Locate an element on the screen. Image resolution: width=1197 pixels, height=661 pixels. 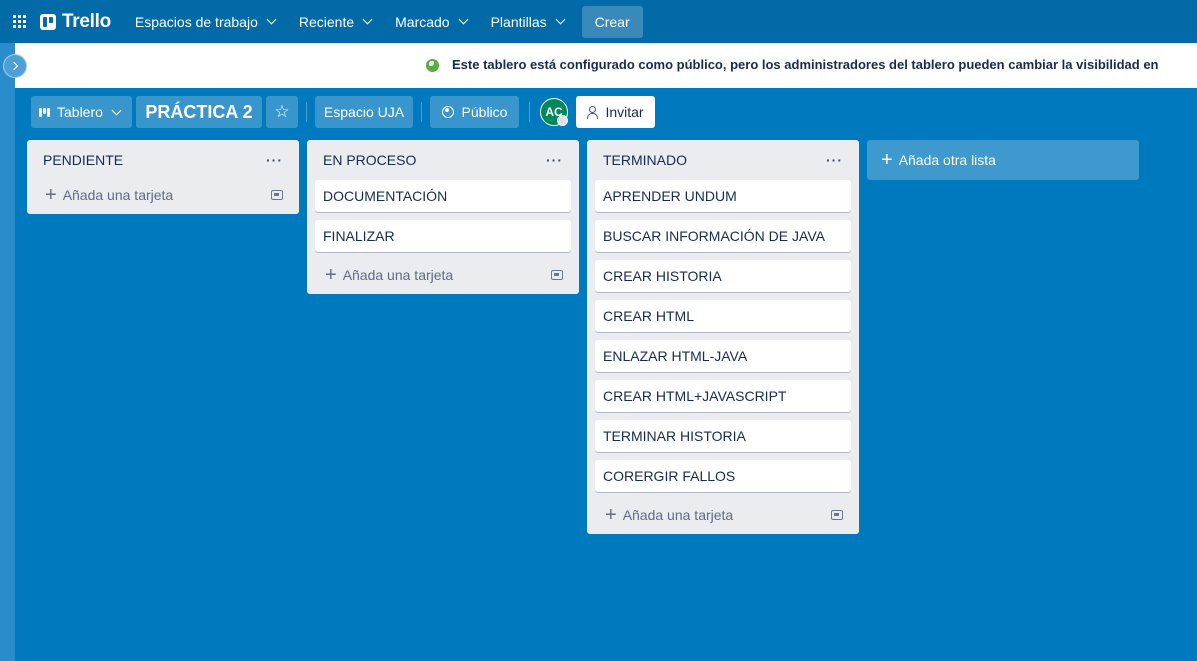
invite-label: Invitar is located at coordinates (624, 112).